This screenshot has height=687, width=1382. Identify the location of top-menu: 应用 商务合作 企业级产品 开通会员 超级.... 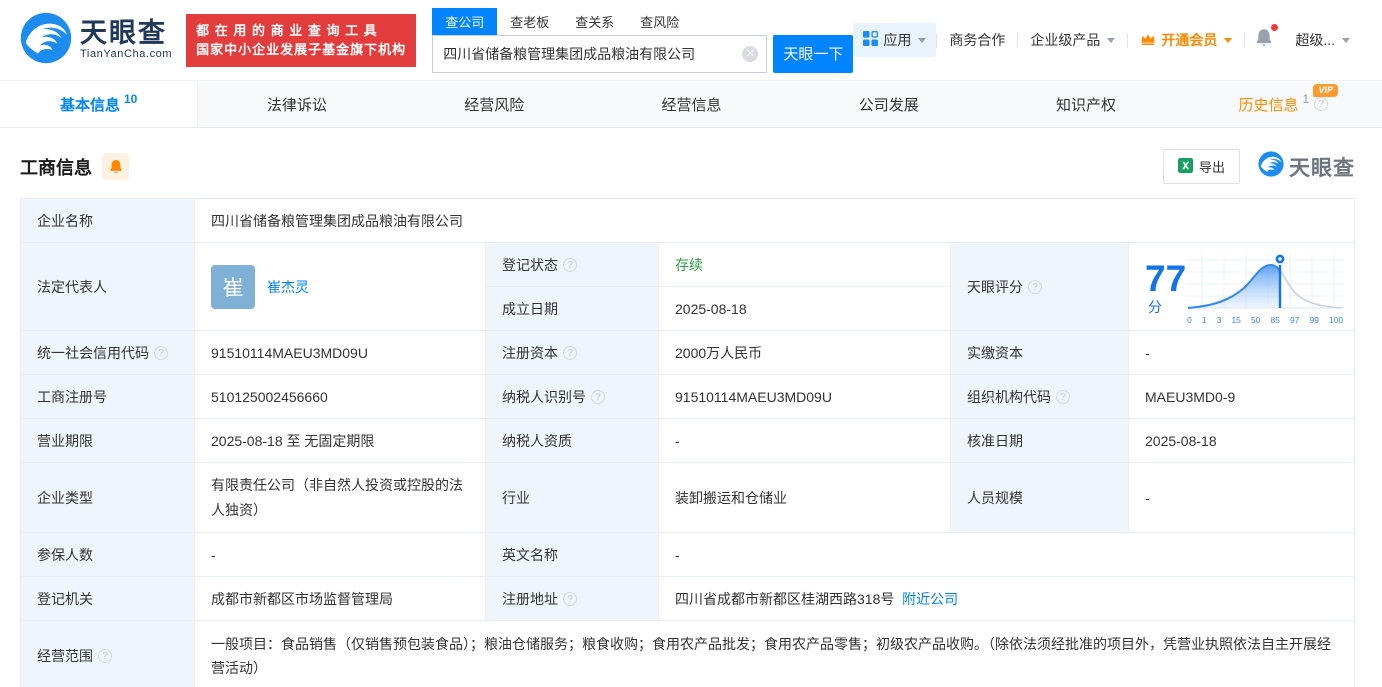
(1107, 40).